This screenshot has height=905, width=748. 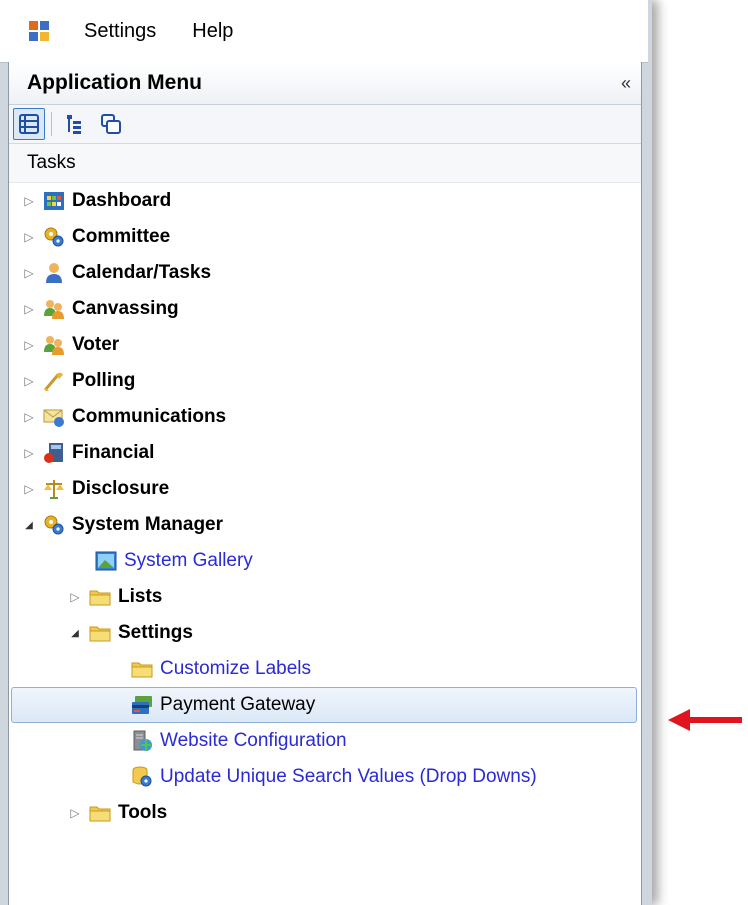 What do you see at coordinates (96, 344) in the screenshot?
I see `tree-item-label: Voter` at bounding box center [96, 344].